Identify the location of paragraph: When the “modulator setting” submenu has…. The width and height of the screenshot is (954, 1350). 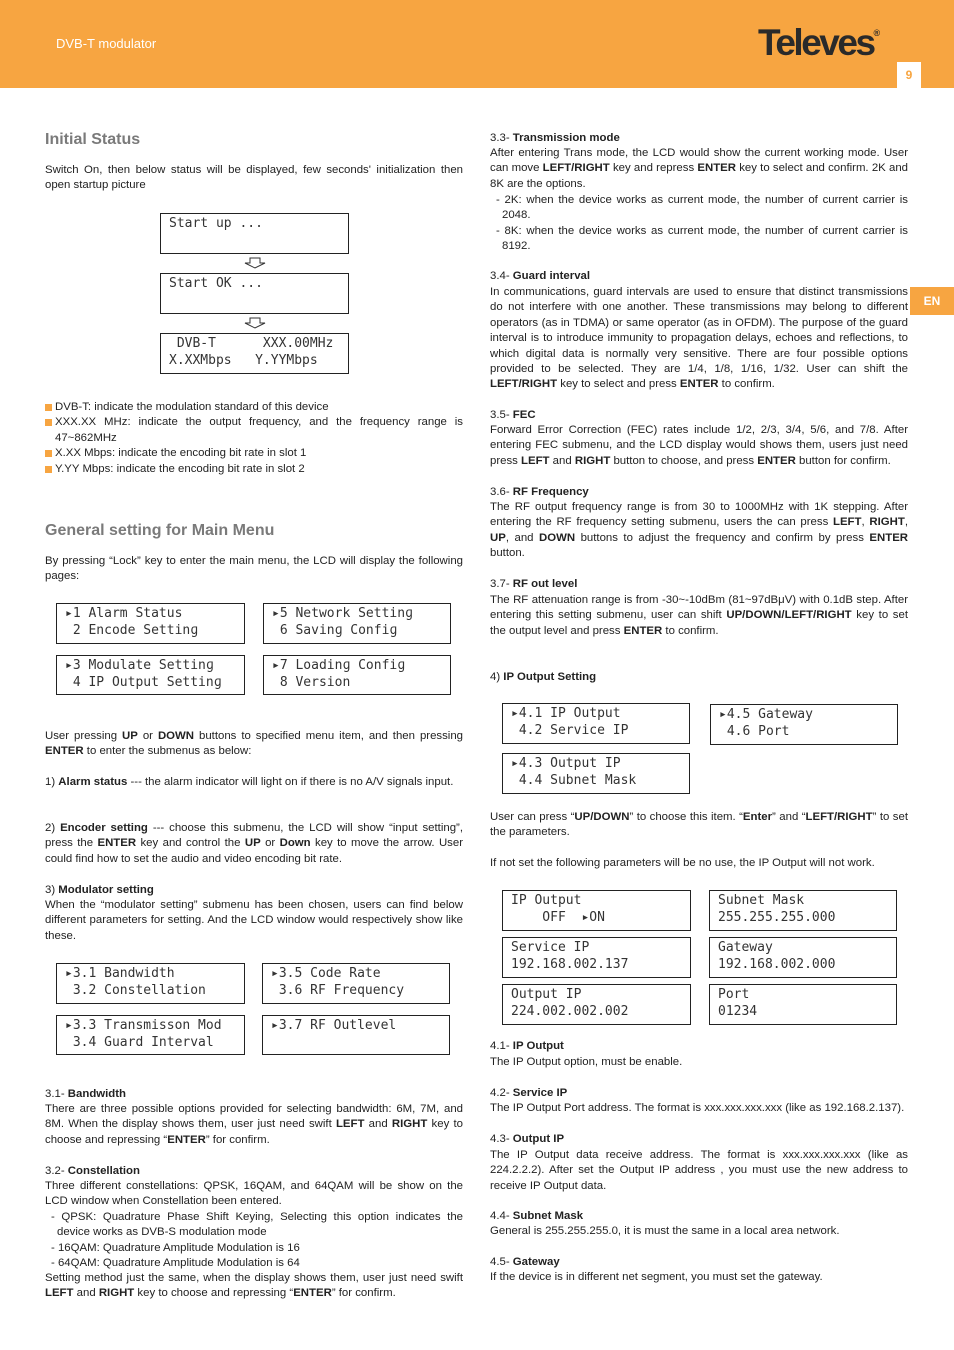
(254, 921).